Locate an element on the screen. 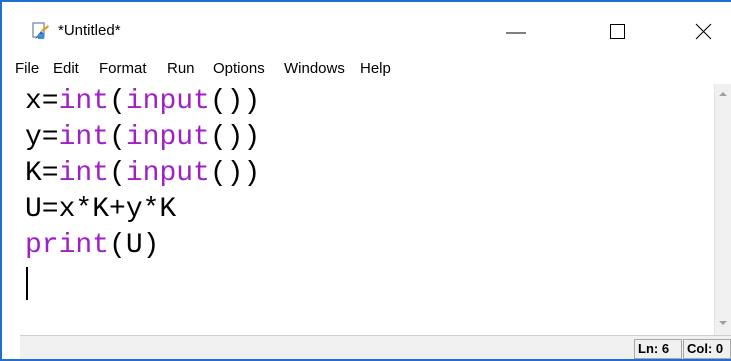  close-button is located at coordinates (705, 31).